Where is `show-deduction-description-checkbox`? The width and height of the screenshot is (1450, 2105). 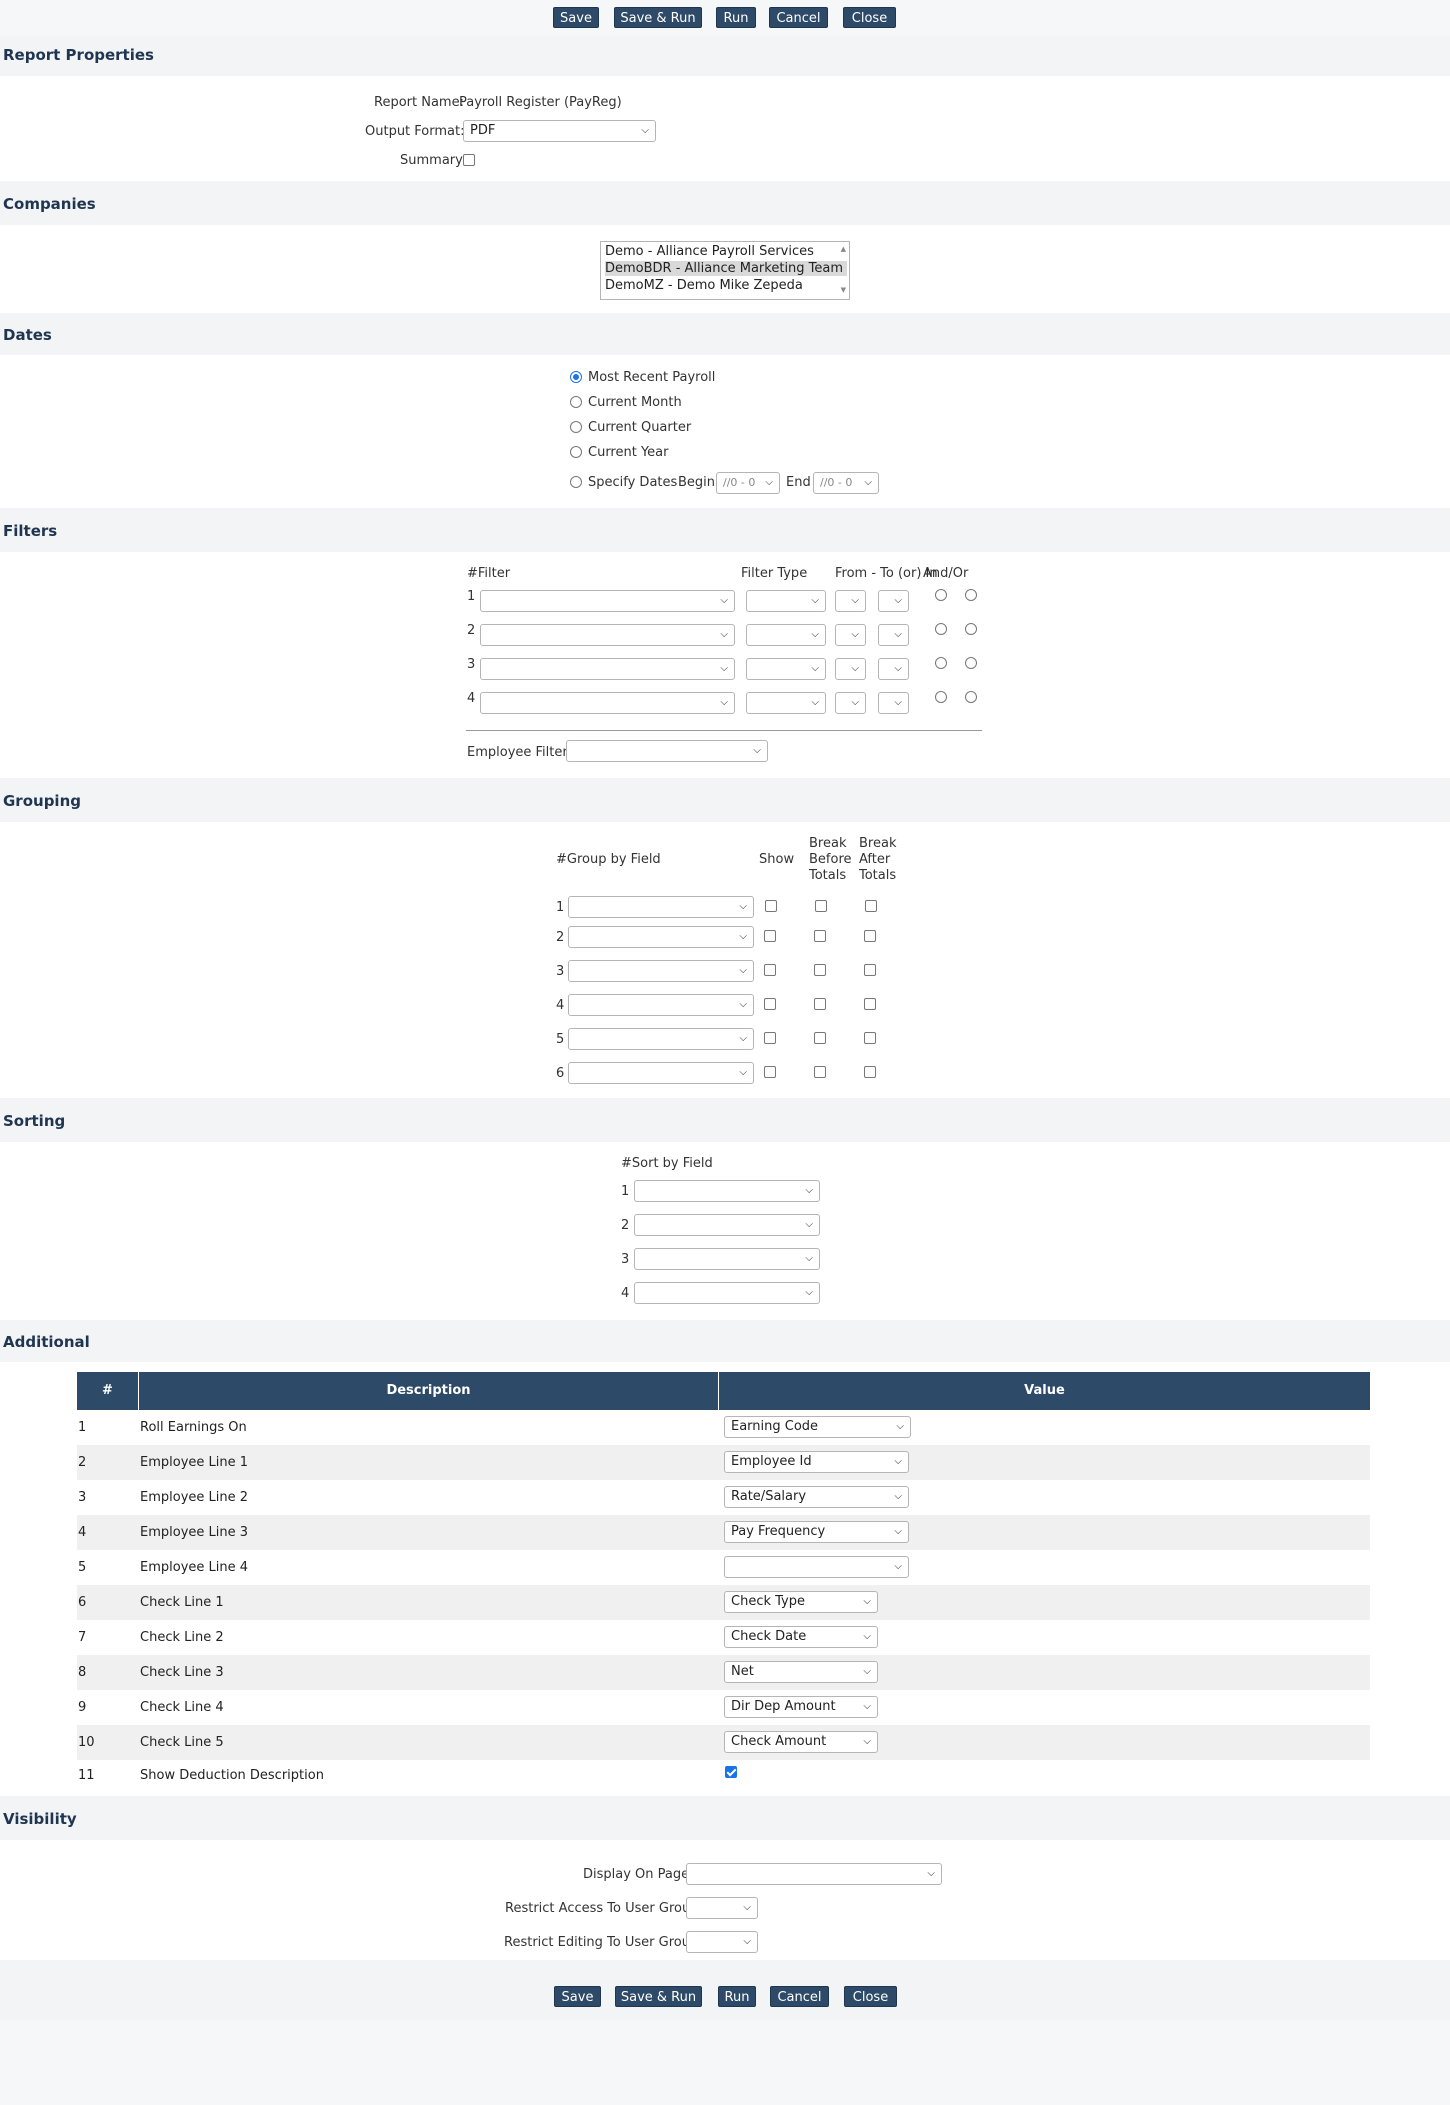
show-deduction-description-checkbox is located at coordinates (731, 1772).